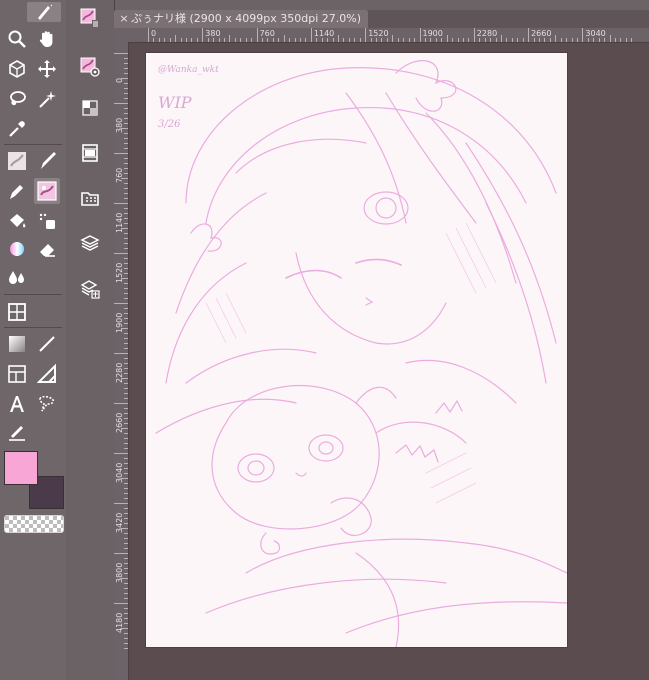 The image size is (649, 680). Describe the element at coordinates (34, 524) in the screenshot. I see `transparent-color-swatch` at that location.